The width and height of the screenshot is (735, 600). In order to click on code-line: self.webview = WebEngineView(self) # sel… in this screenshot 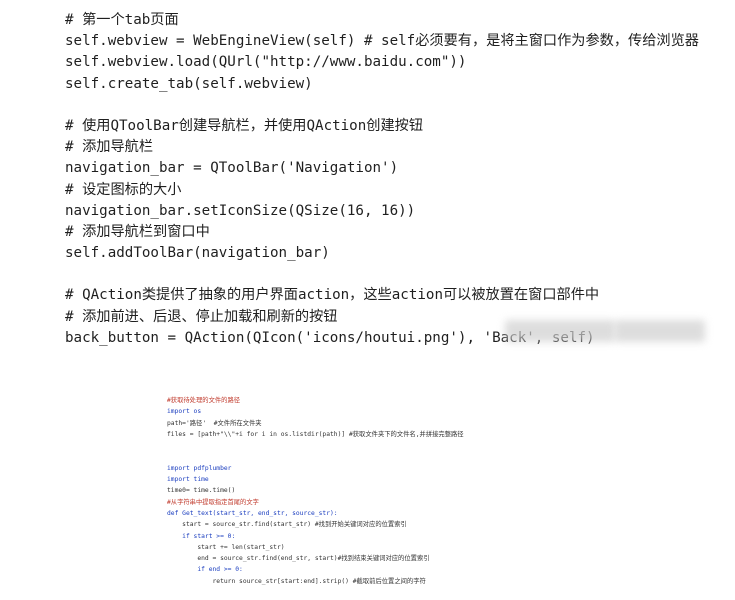, I will do `click(382, 41)`.